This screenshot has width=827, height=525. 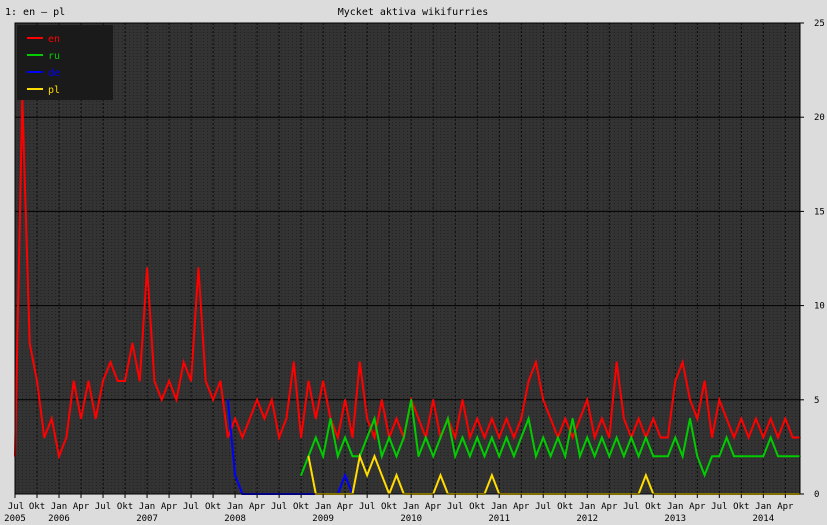 What do you see at coordinates (816, 495) in the screenshot?
I see `y-tick-label: 0` at bounding box center [816, 495].